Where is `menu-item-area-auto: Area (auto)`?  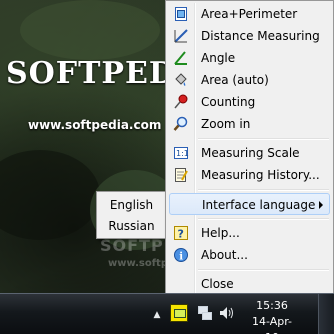
menu-item-area-auto: Area (auto) is located at coordinates (249, 80).